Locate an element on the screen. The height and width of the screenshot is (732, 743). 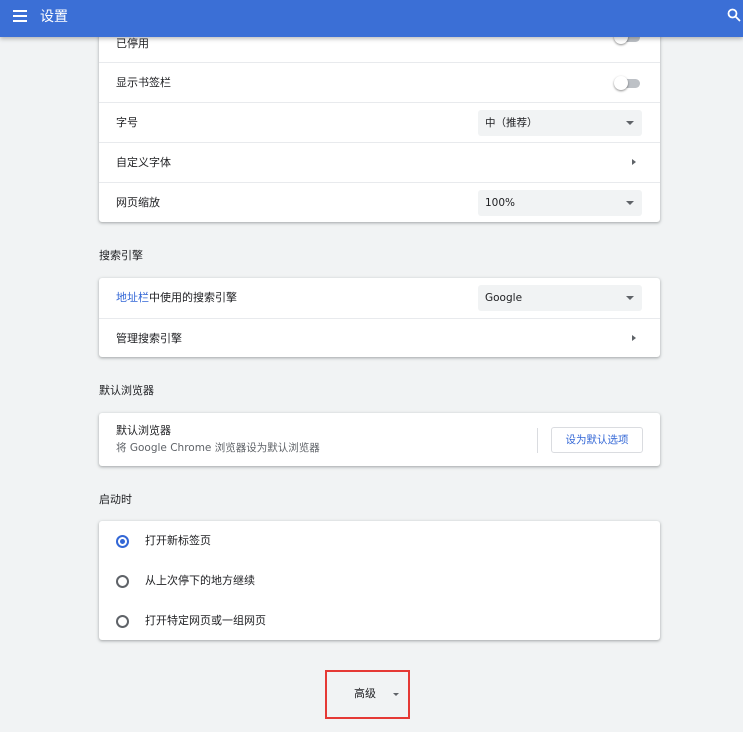
make-default-button: 设为默认选项 is located at coordinates (597, 440).